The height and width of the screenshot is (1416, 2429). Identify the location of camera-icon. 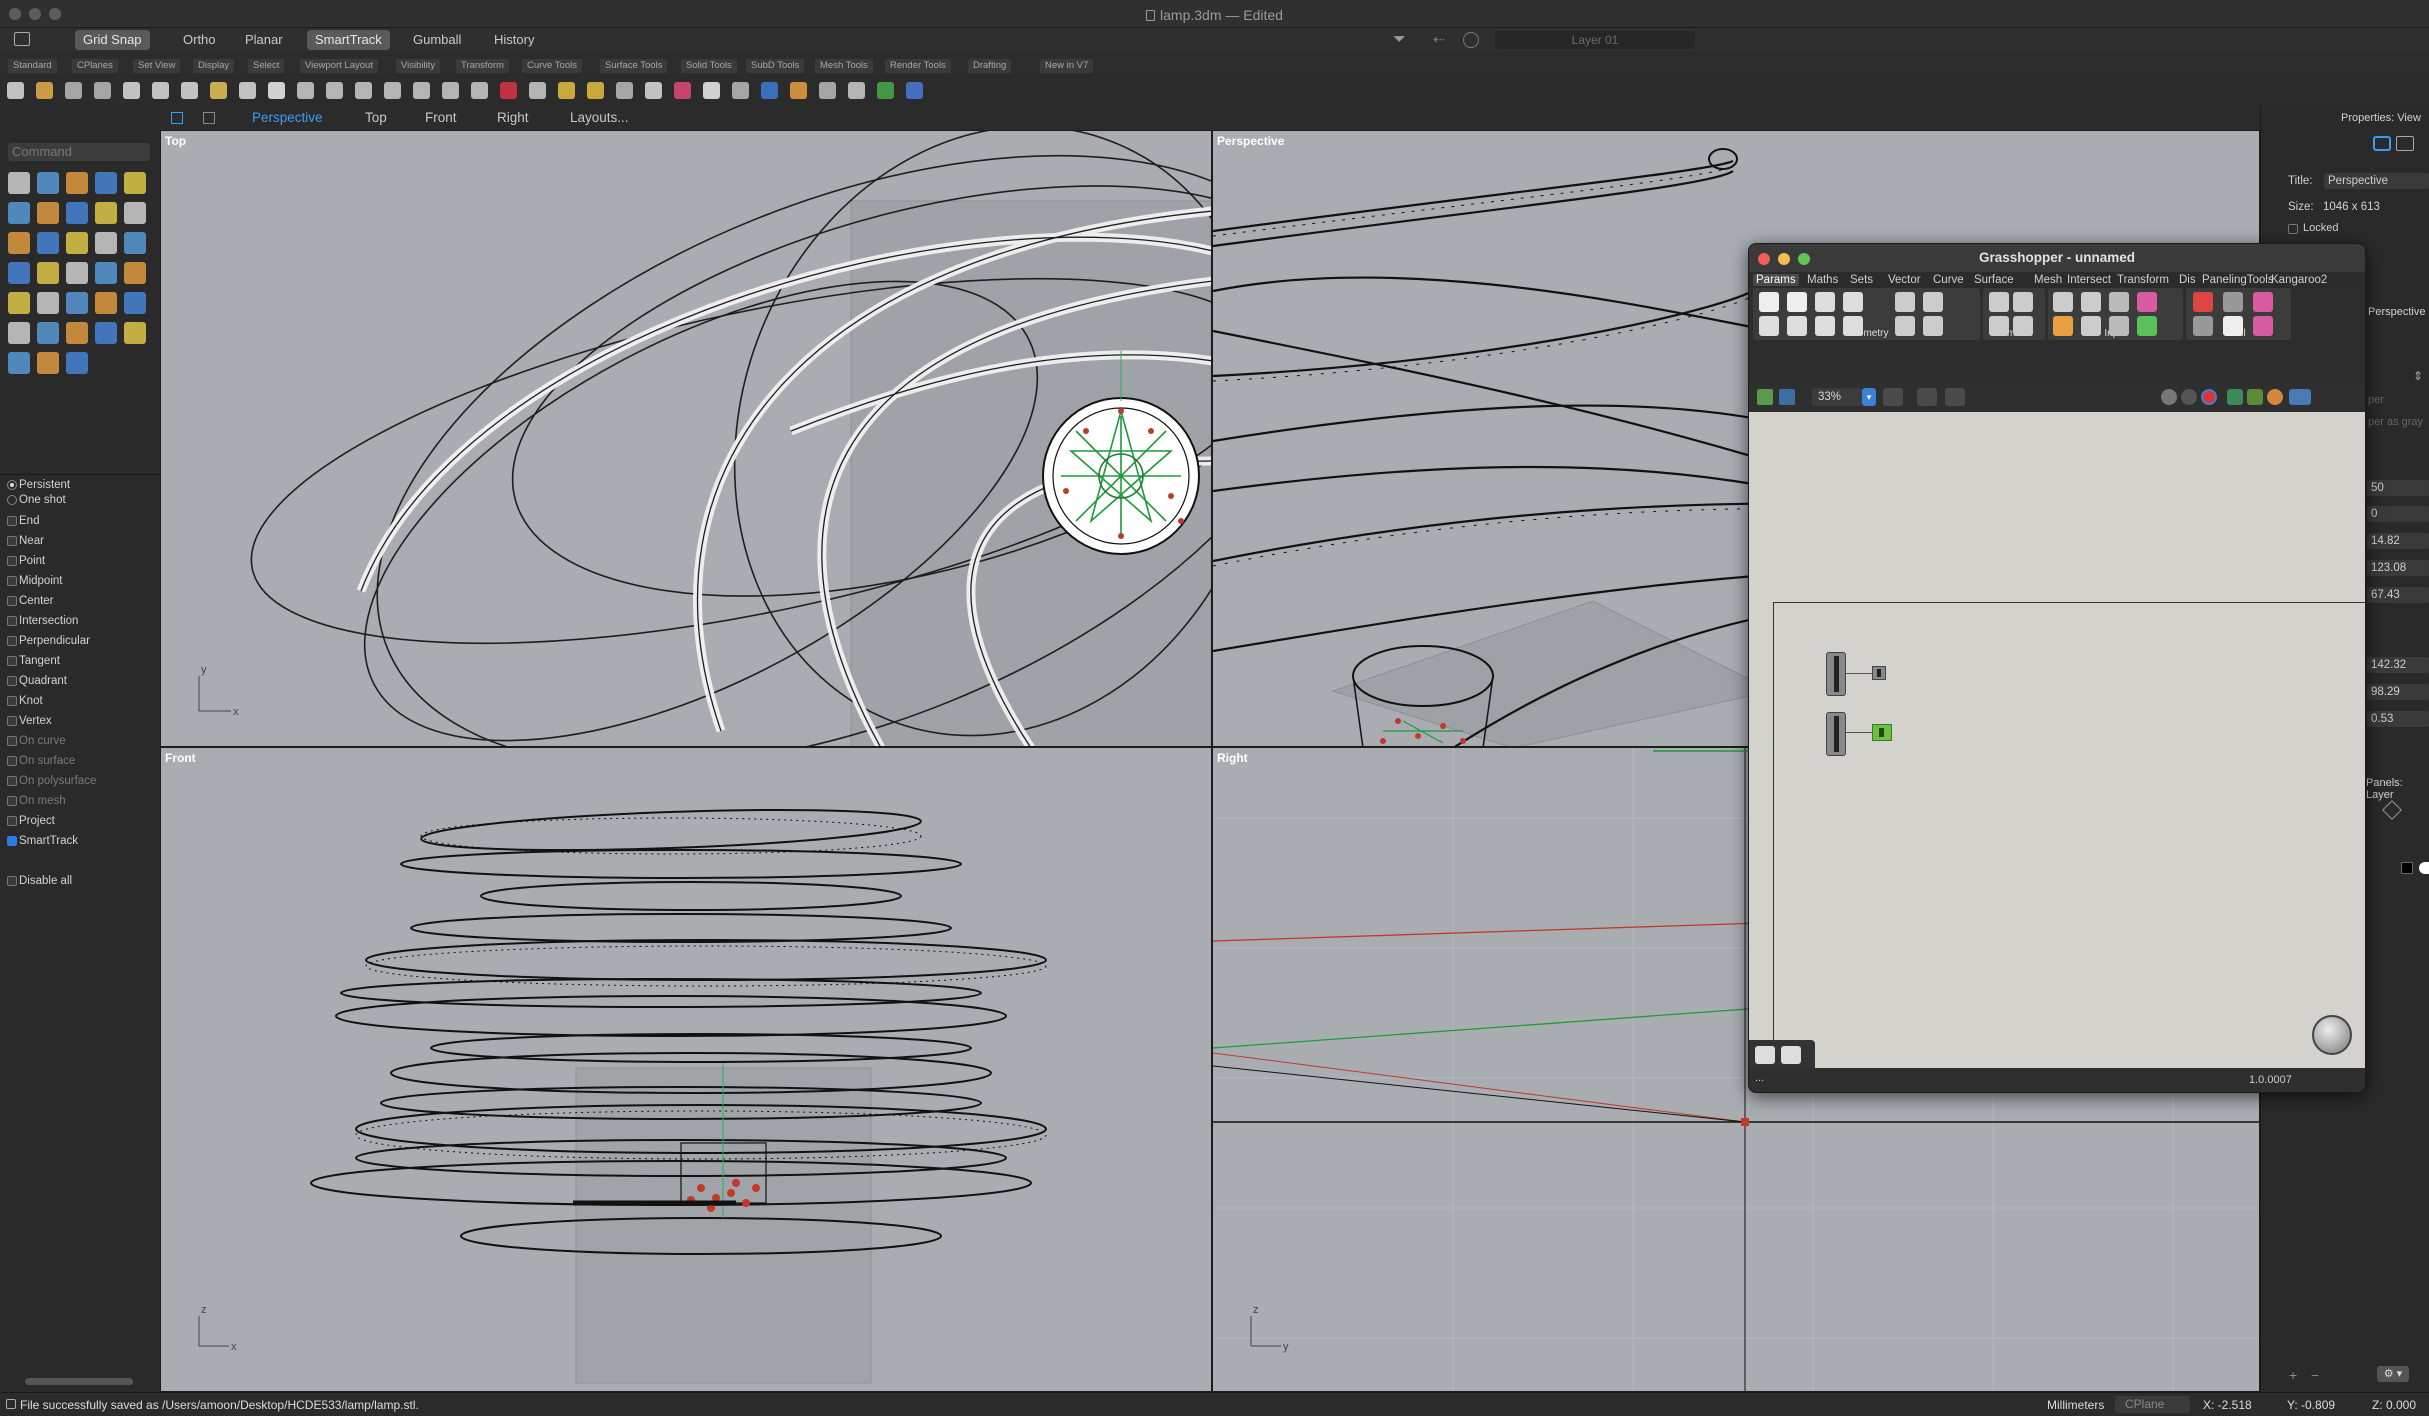
(2382, 143).